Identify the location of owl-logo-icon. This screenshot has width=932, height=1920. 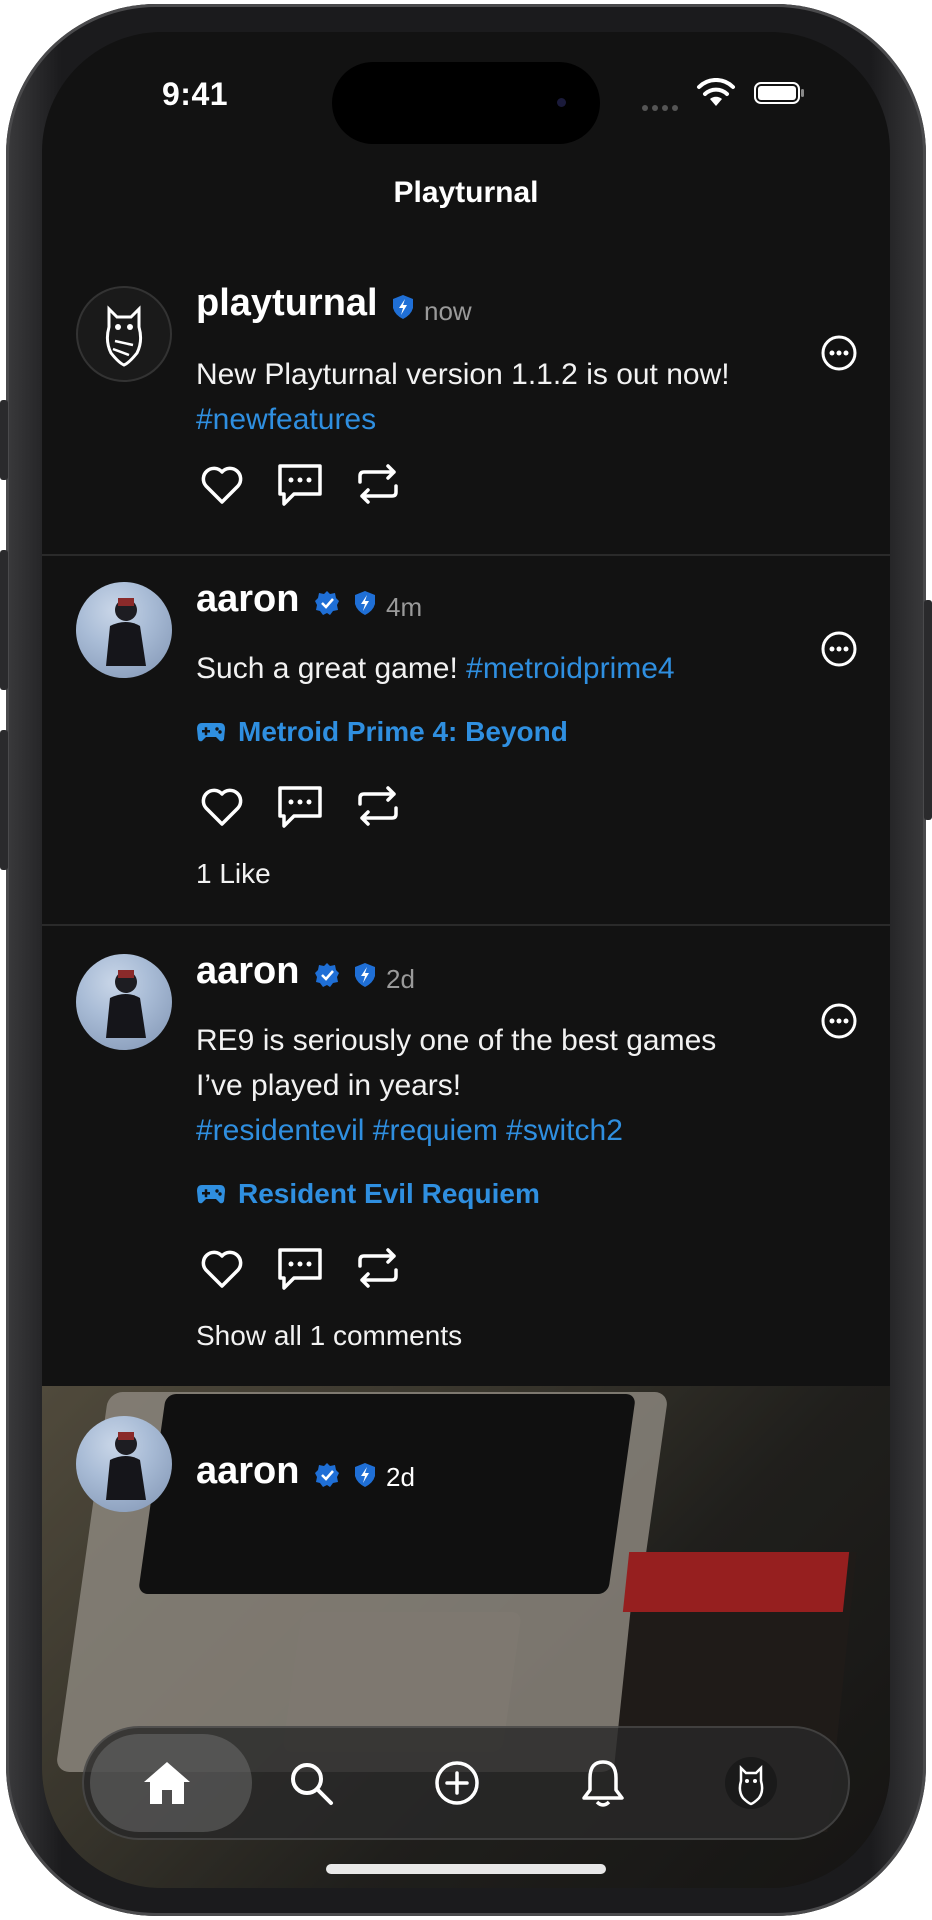
(124, 336).